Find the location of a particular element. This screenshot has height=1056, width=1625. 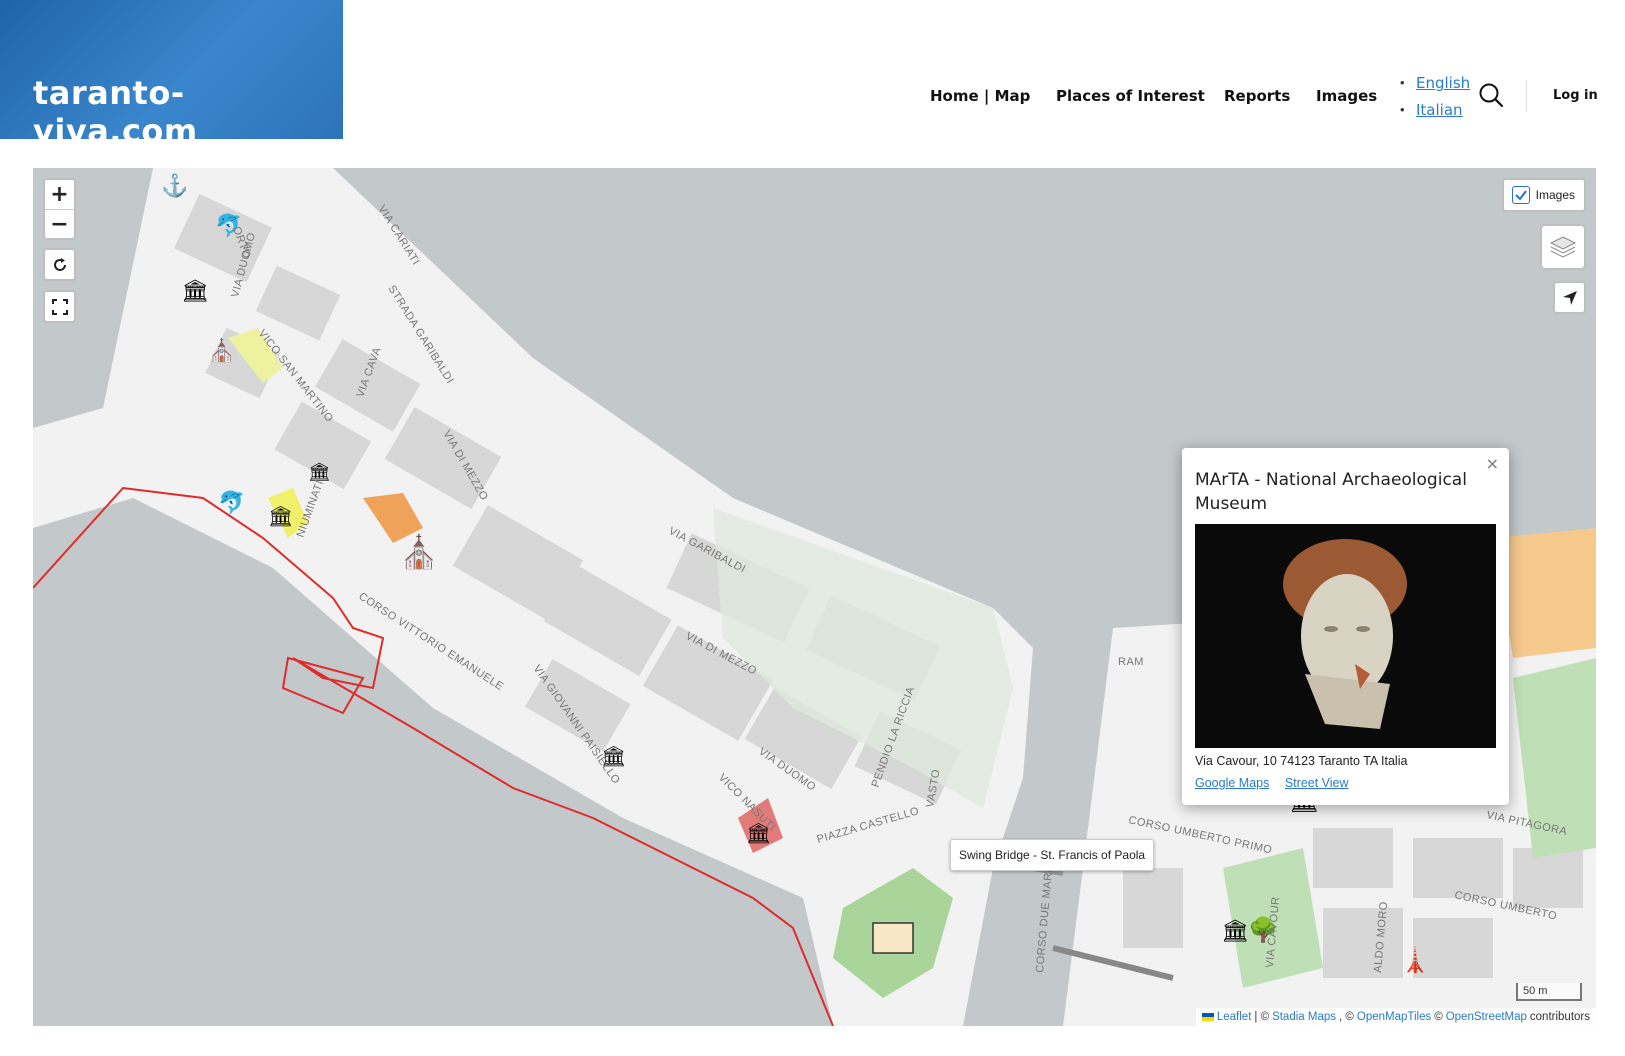

nav-home-map: Home | Map is located at coordinates (980, 96).